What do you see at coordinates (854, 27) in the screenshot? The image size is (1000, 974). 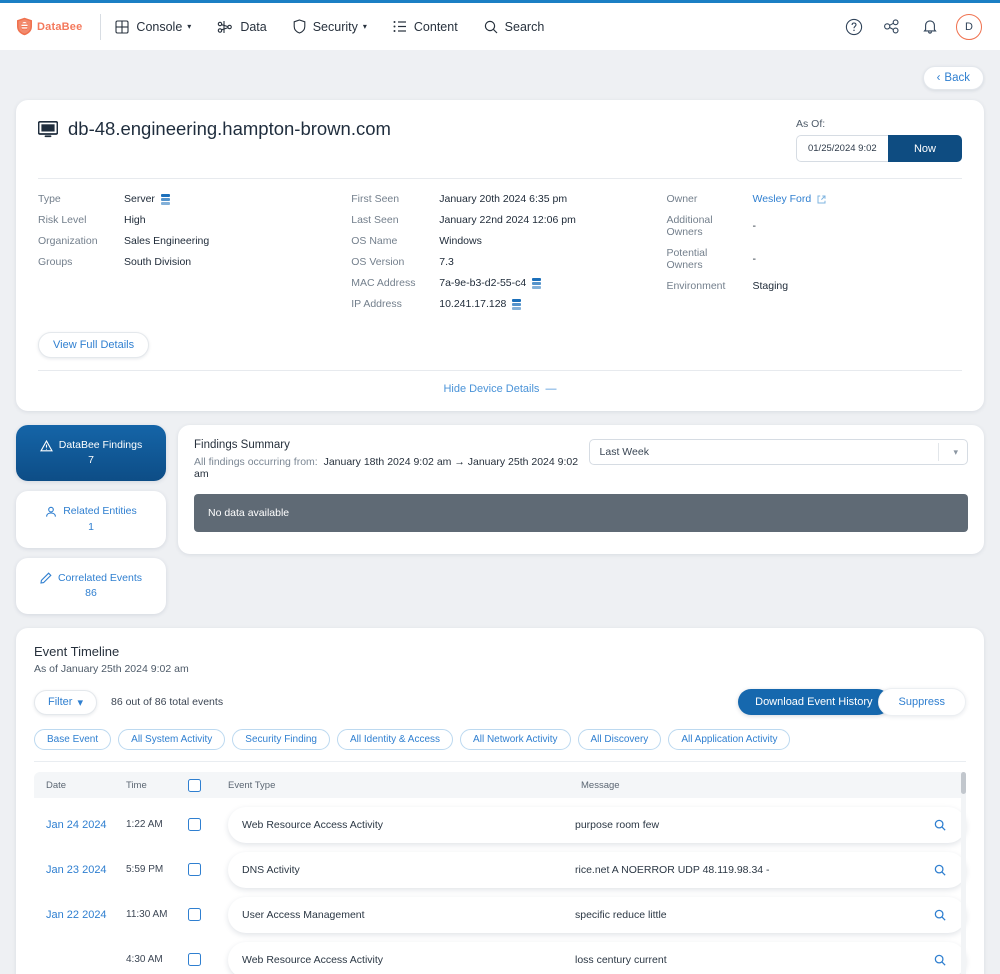 I see `help-icon` at bounding box center [854, 27].